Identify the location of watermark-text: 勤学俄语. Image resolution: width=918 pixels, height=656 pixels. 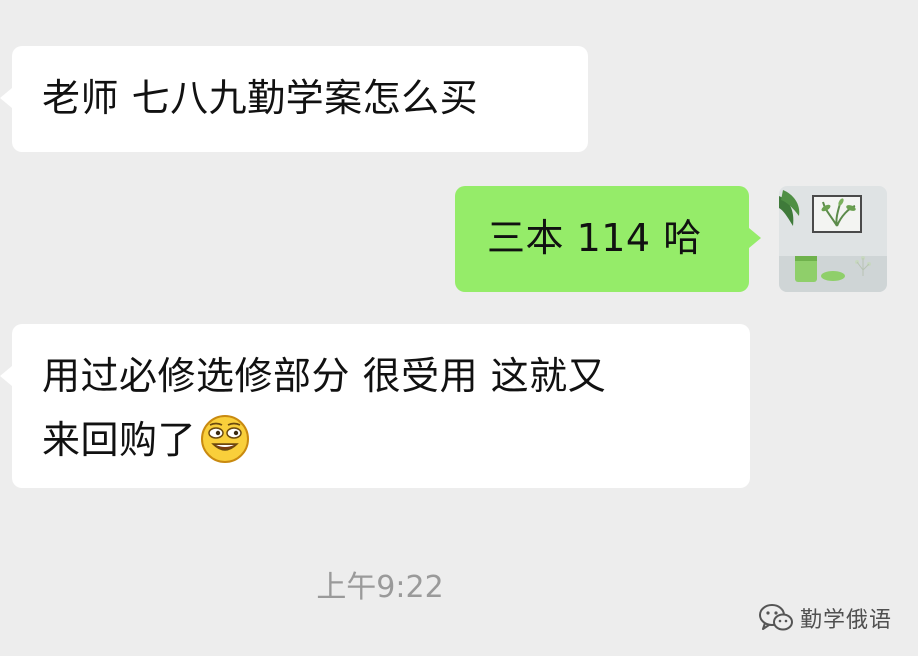
(846, 620).